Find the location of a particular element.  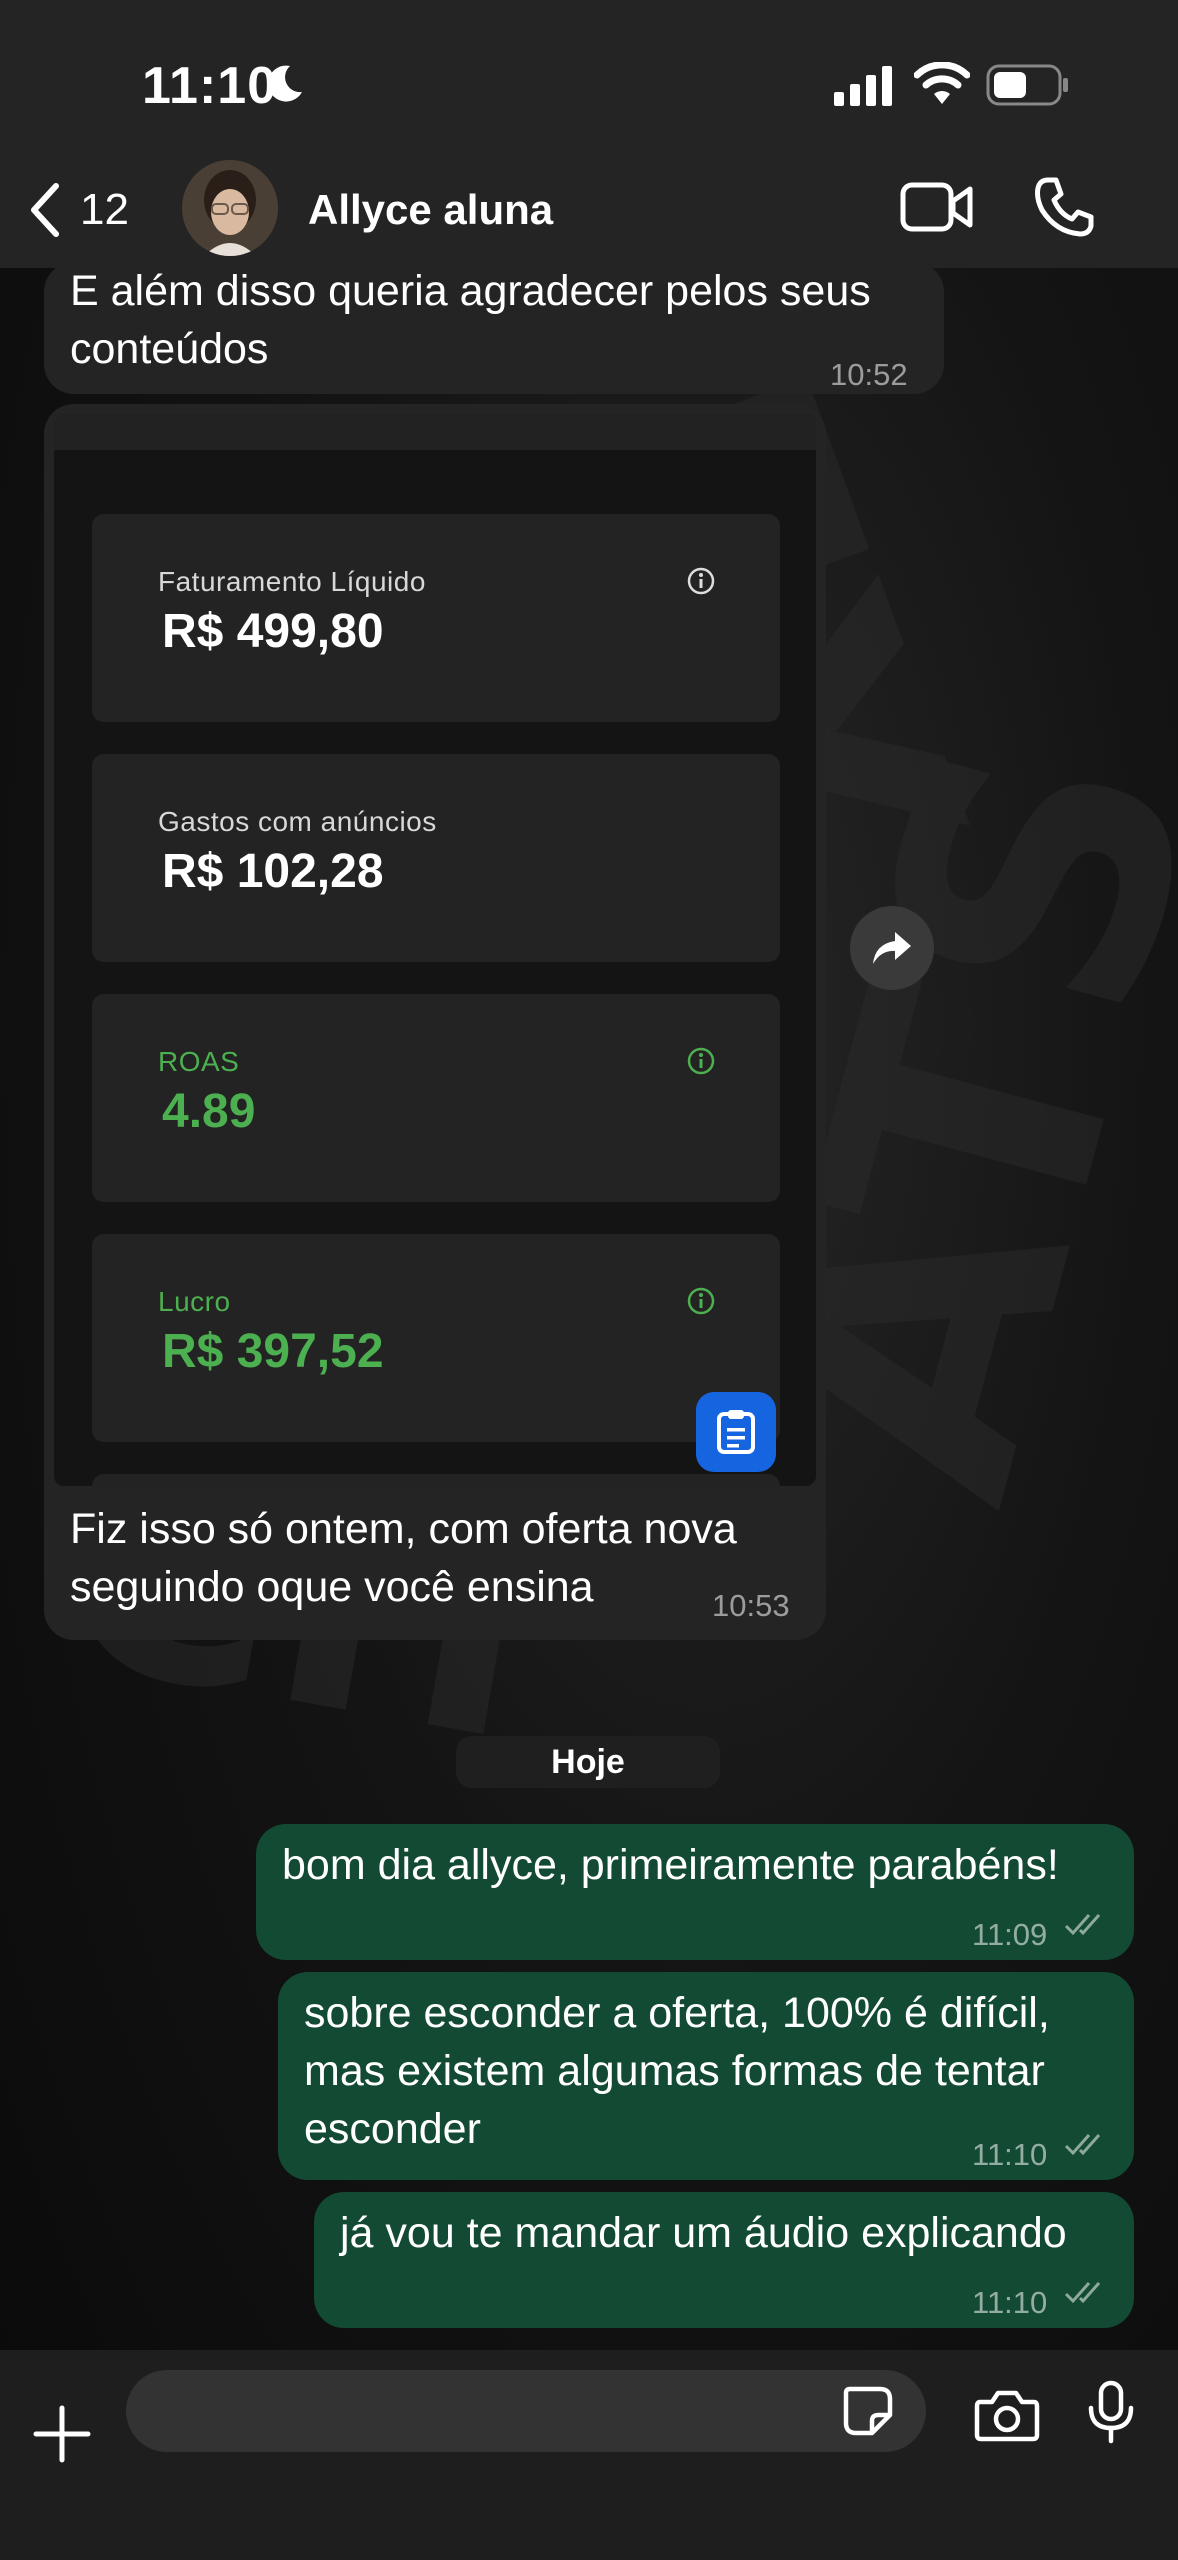

metric-label: Lucro is located at coordinates (194, 1301).